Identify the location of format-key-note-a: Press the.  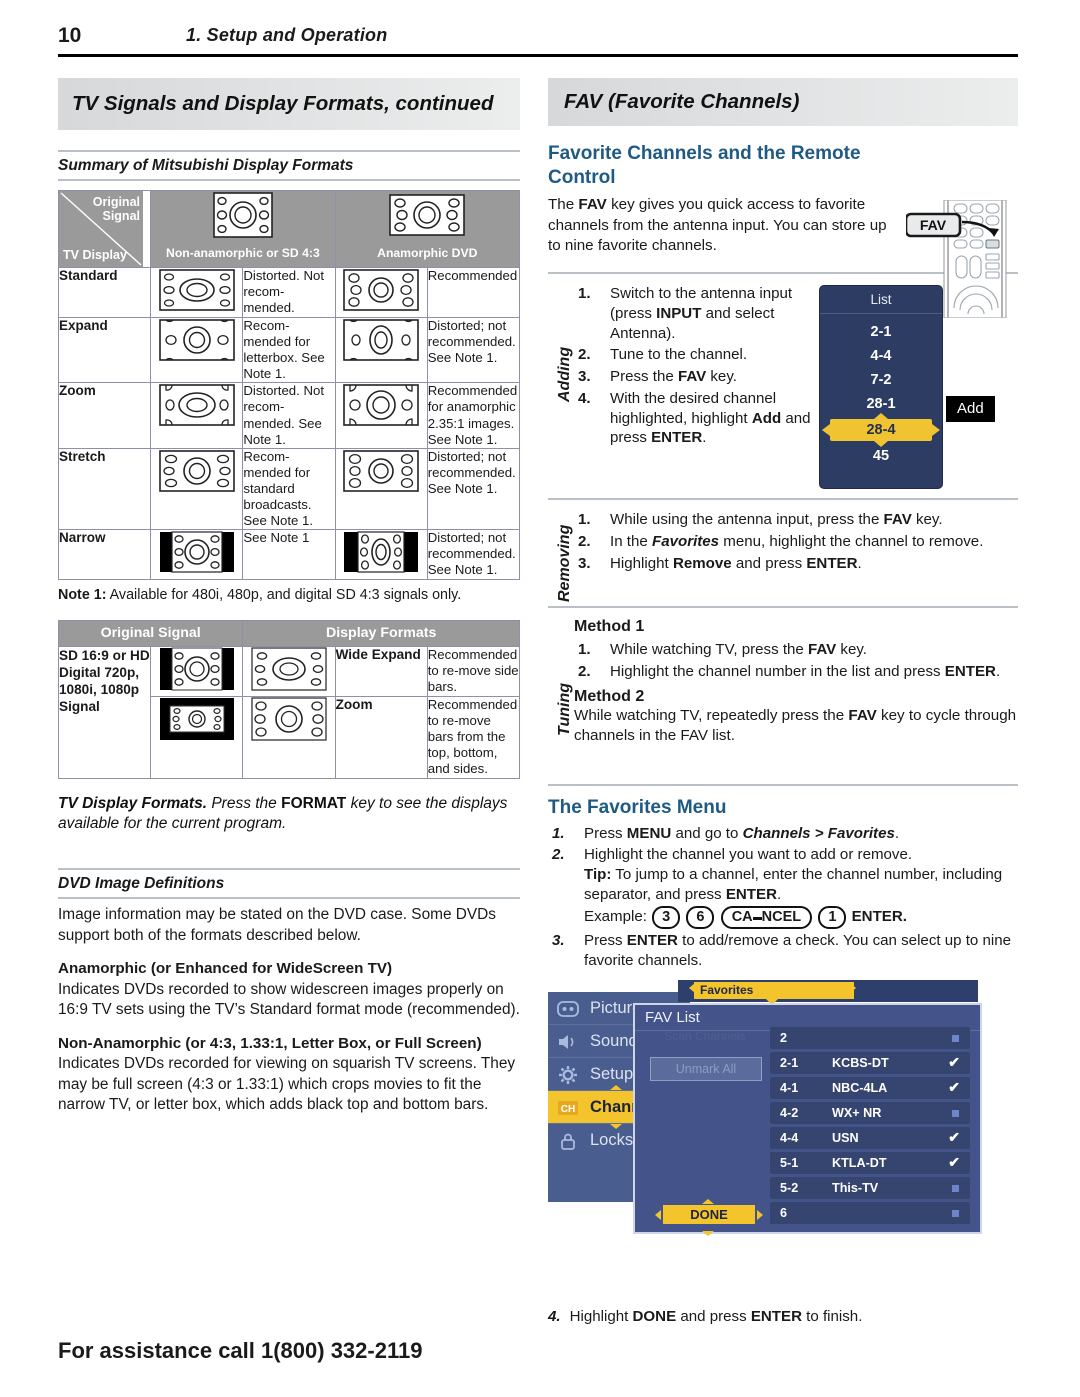
(244, 803).